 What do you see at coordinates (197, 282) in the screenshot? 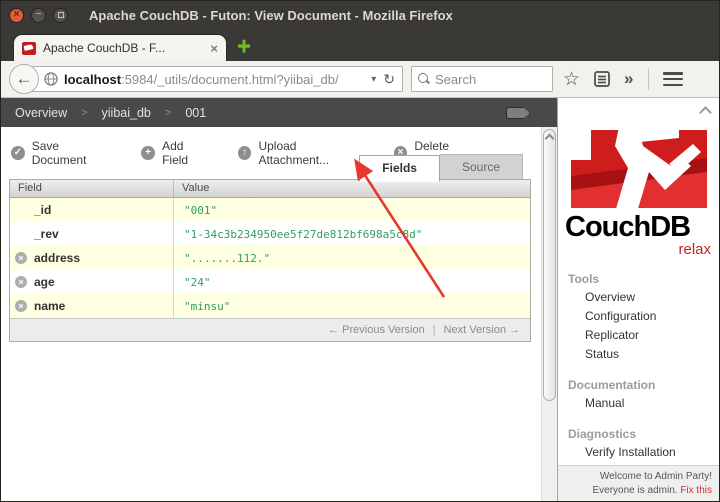
I see `field-value: "24"` at bounding box center [197, 282].